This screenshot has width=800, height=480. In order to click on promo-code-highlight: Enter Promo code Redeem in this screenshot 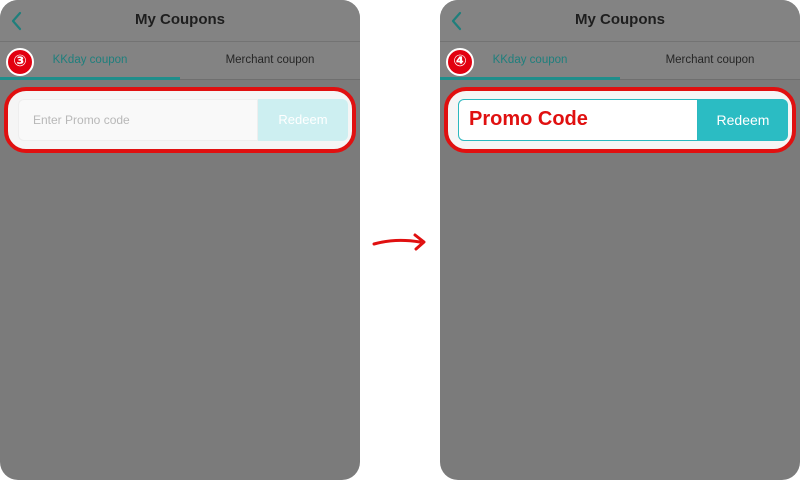, I will do `click(180, 120)`.